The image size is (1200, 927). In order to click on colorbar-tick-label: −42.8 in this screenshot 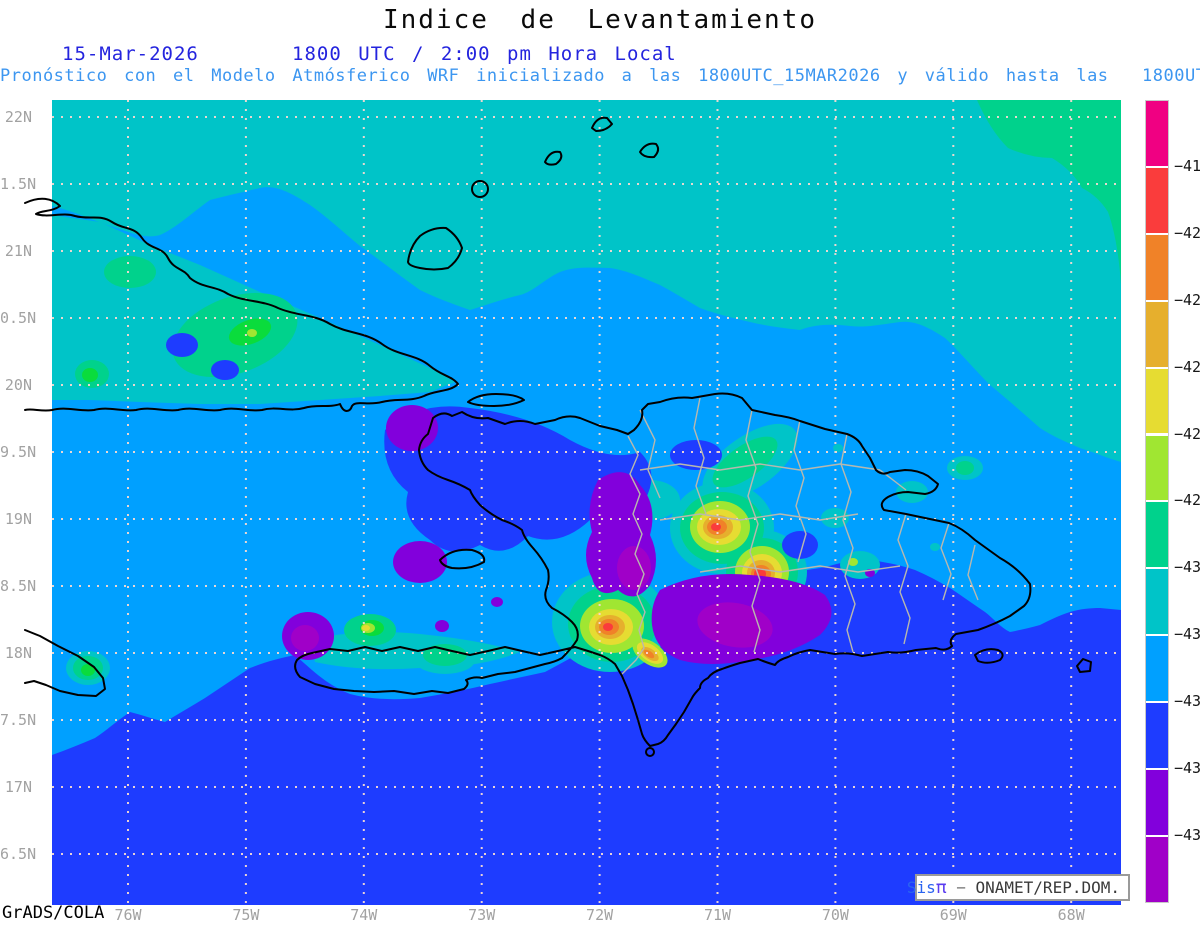, I will do `click(1187, 500)`.